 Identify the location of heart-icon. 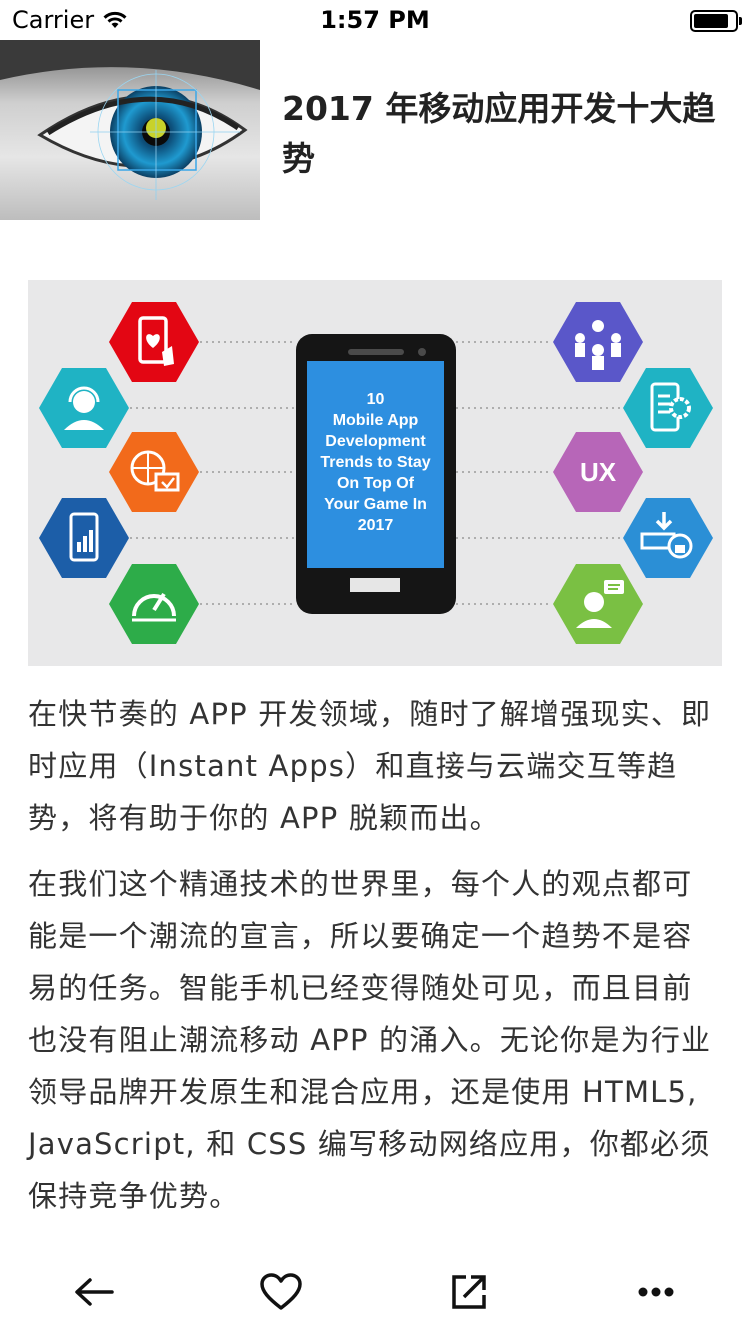
(281, 1291).